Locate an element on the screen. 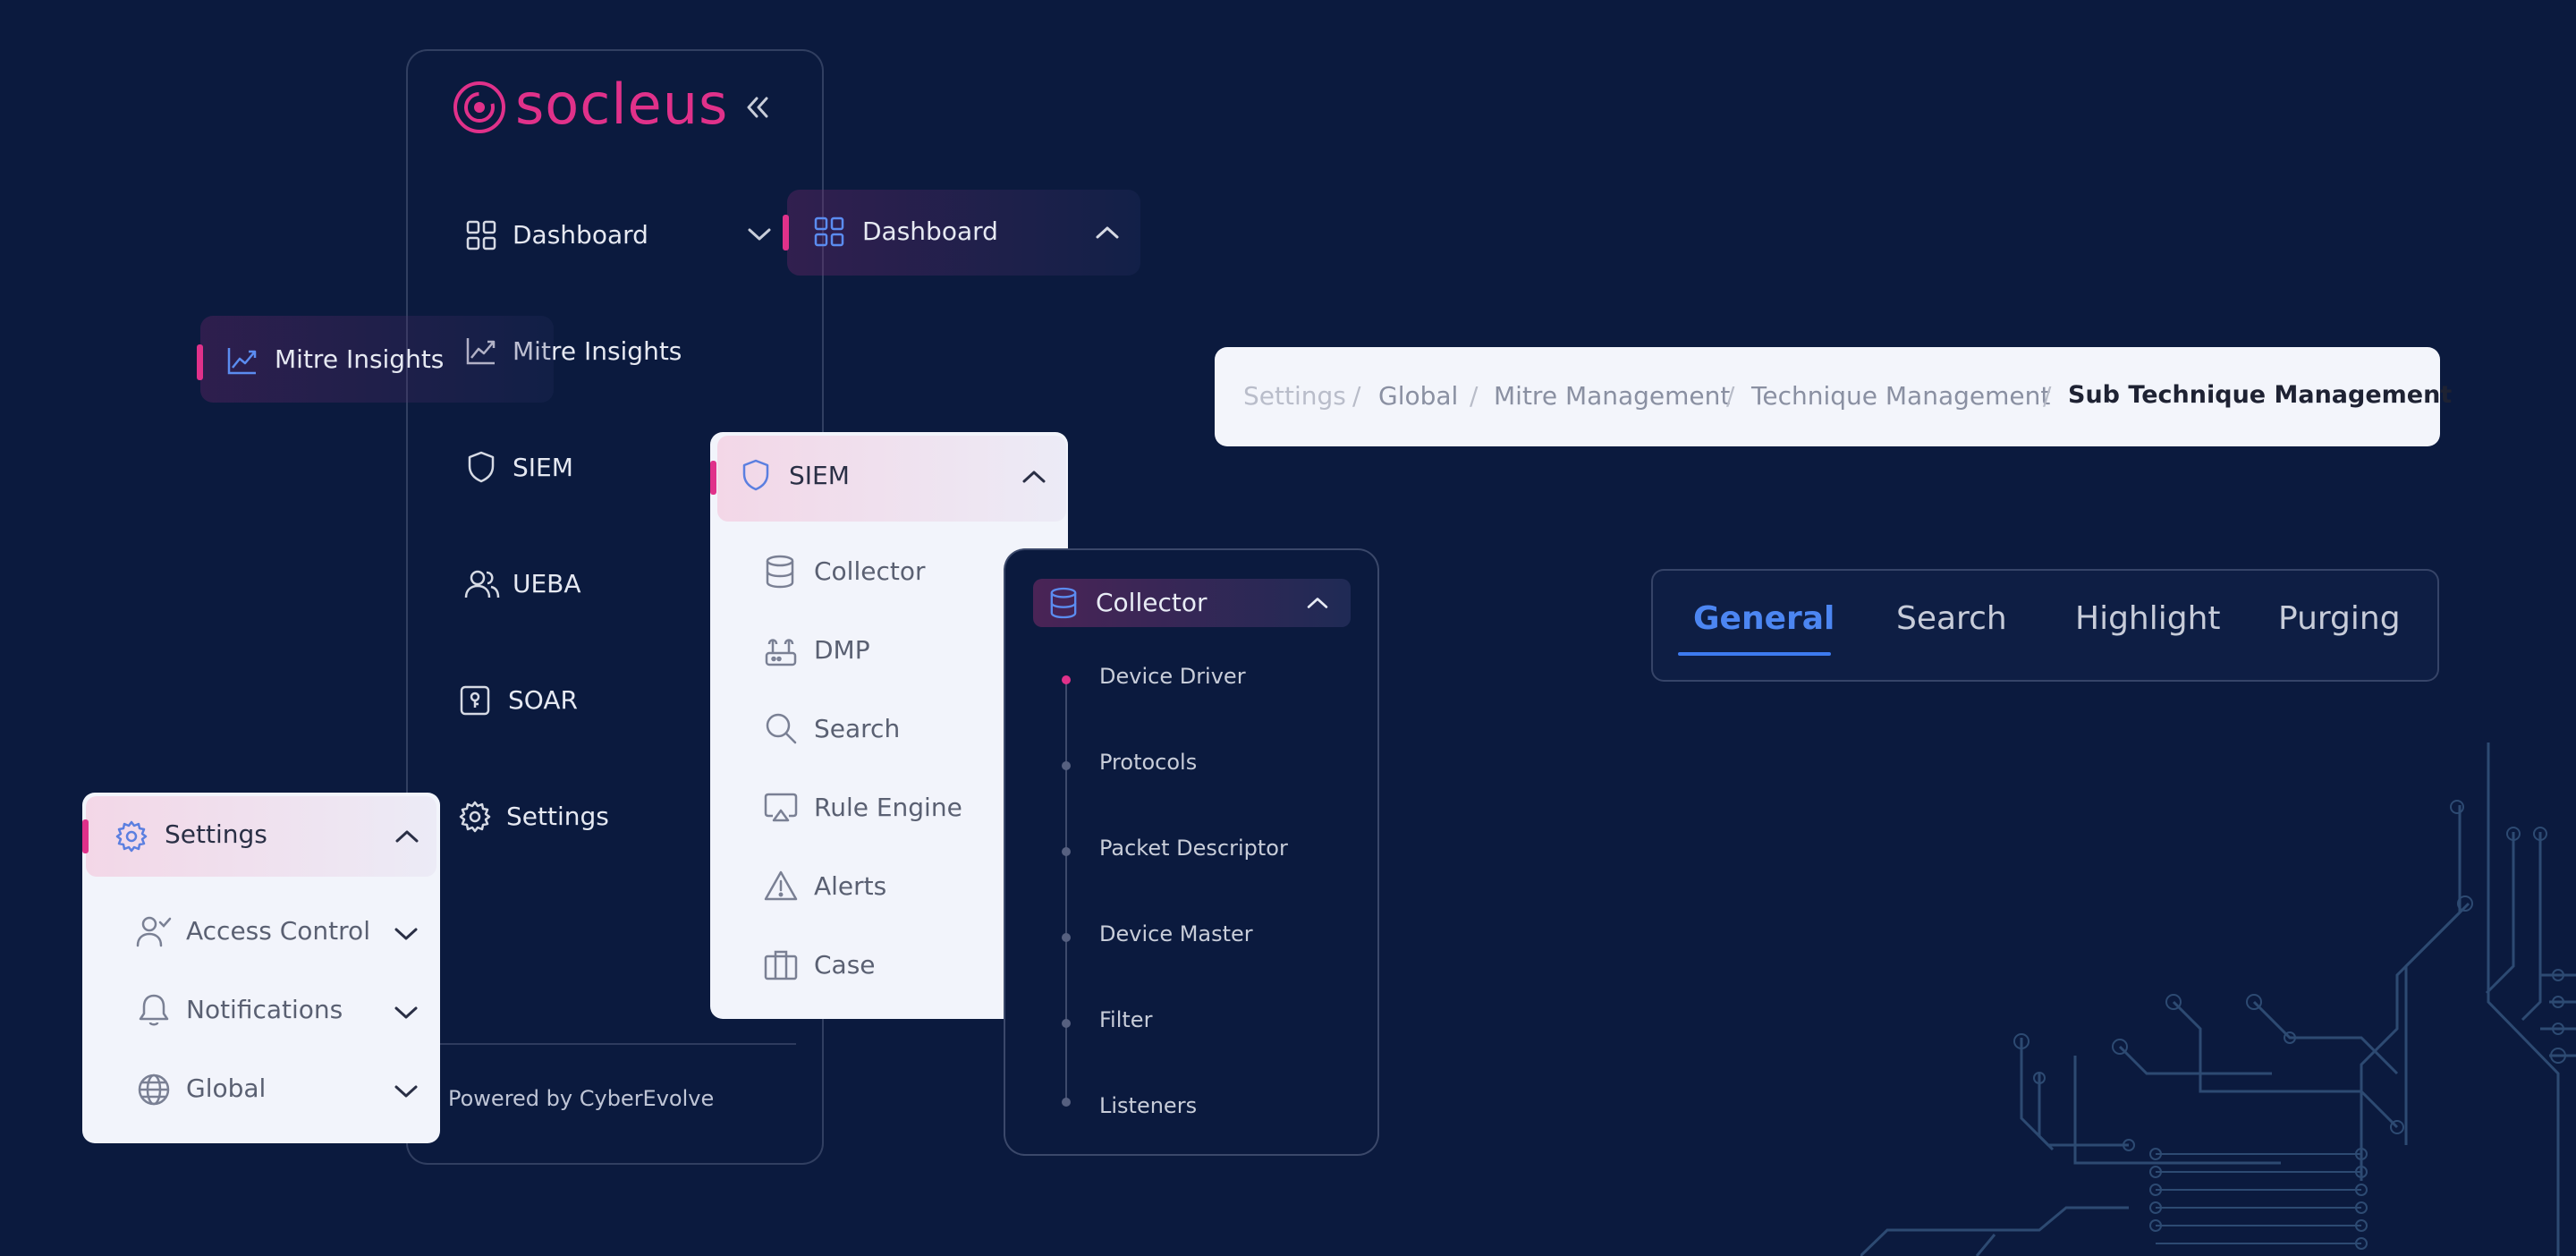  settings-item-global: Global is located at coordinates (277, 1089).